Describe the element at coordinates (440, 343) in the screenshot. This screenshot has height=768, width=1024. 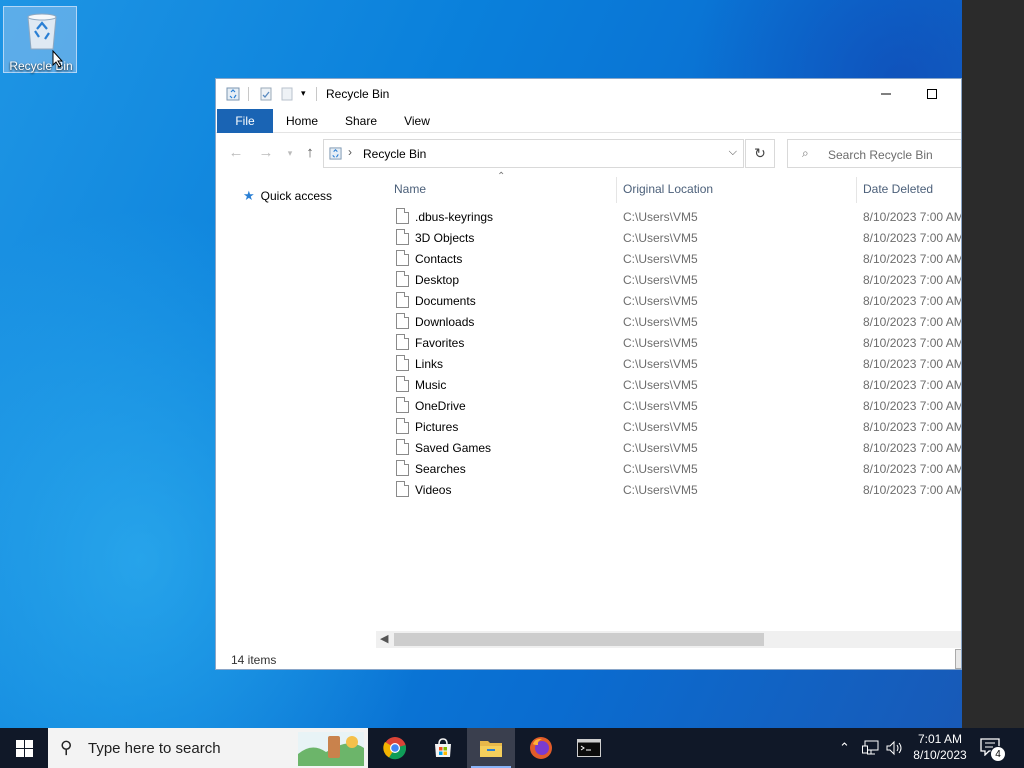
I see `file-name: Favorites` at that location.